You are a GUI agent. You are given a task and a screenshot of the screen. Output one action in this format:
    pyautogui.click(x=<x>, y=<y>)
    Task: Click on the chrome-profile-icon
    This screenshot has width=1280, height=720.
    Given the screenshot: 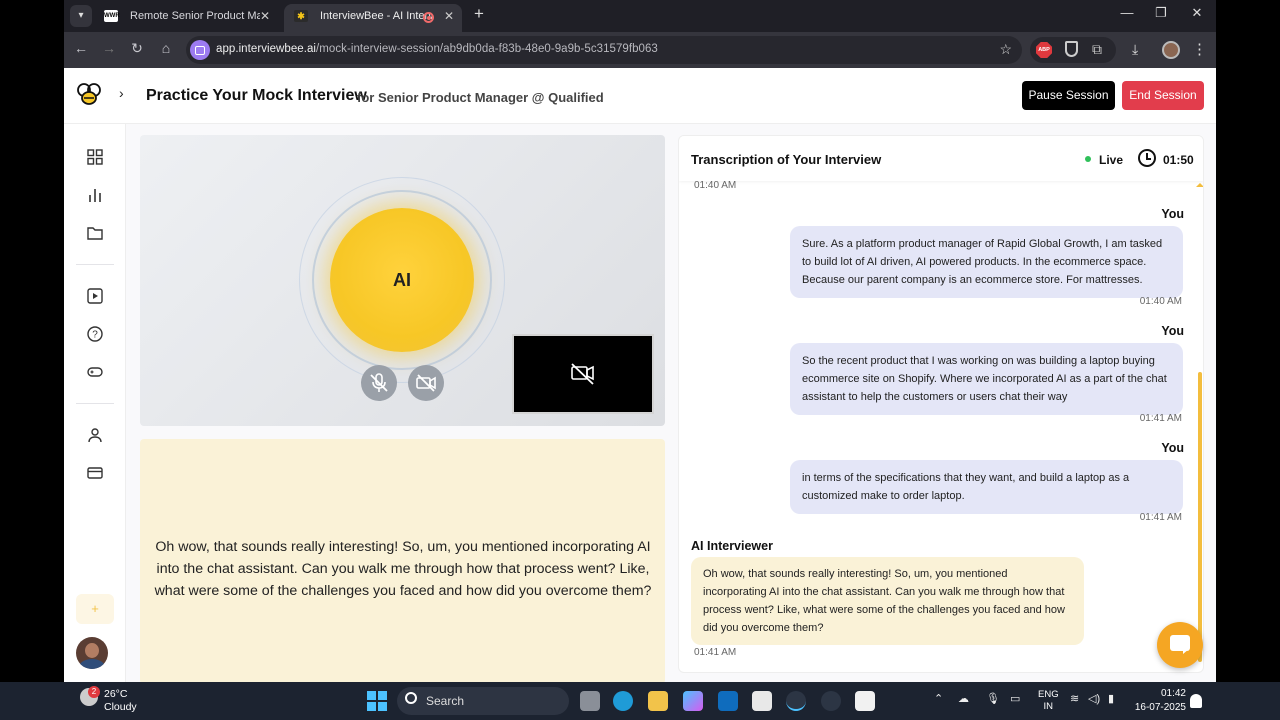 What is the action you would take?
    pyautogui.click(x=831, y=701)
    